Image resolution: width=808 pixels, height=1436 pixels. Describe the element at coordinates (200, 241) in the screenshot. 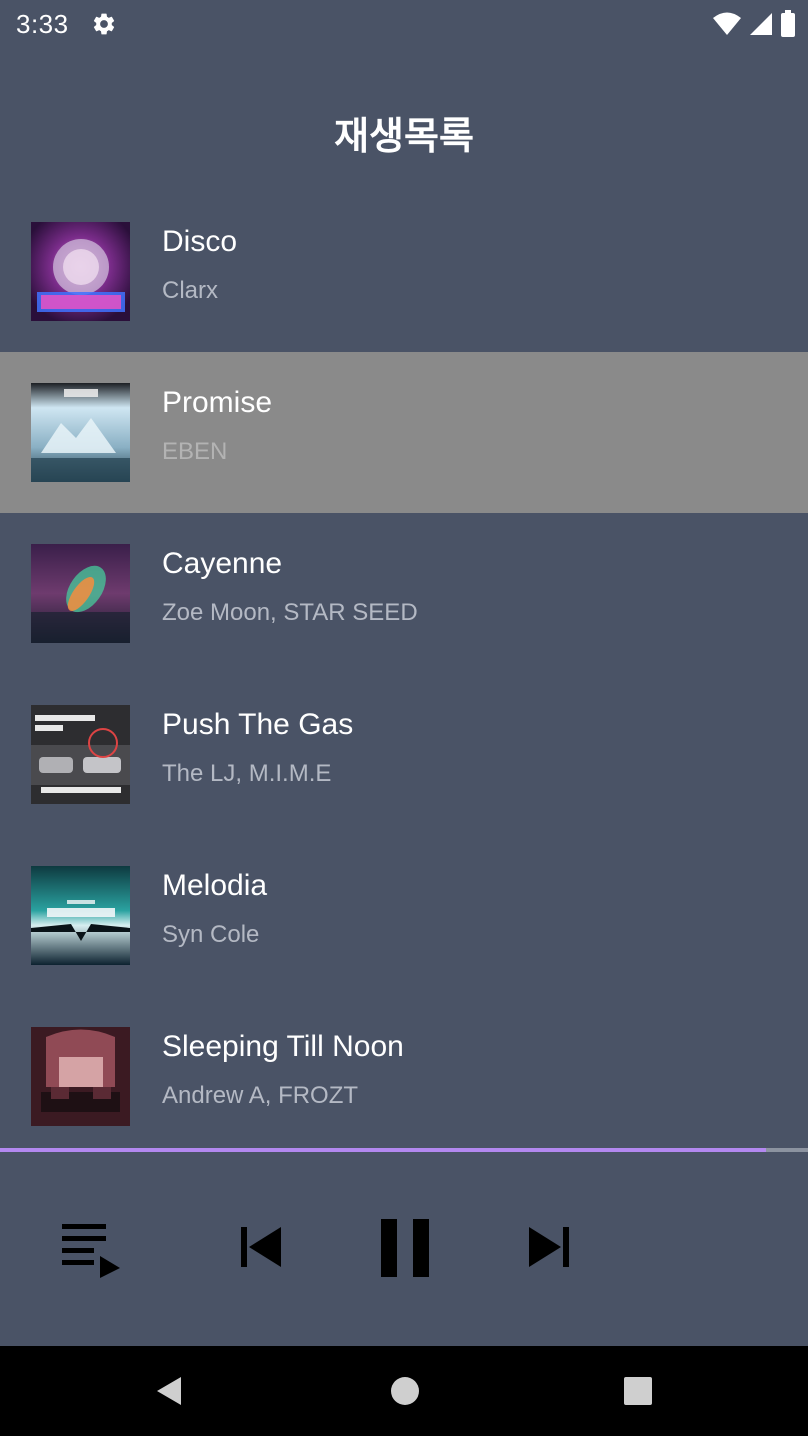

I see `track-title: Disco` at that location.